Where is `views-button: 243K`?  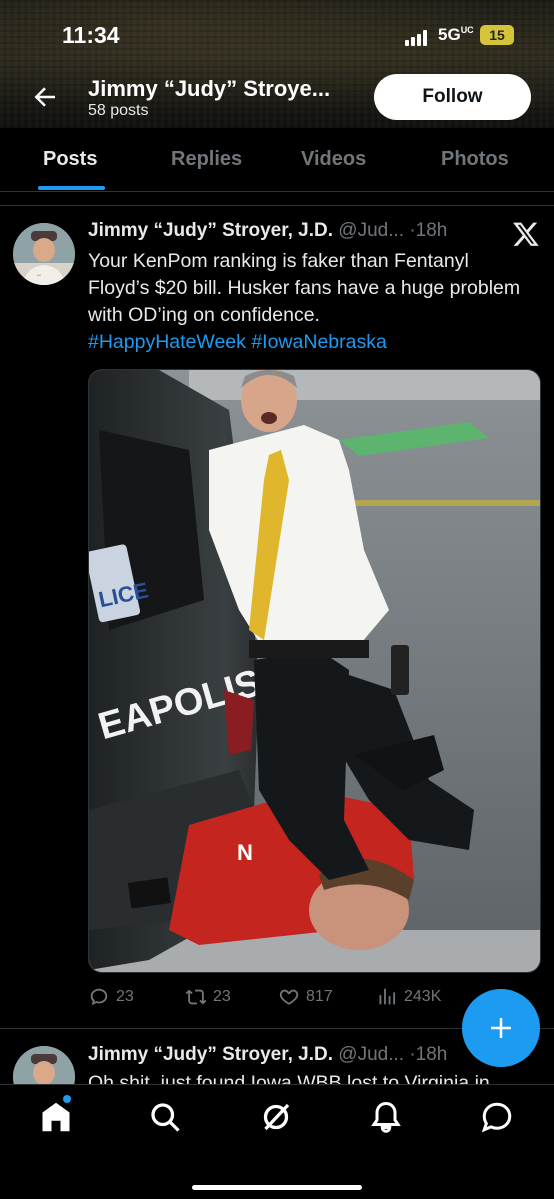 views-button: 243K is located at coordinates (408, 997).